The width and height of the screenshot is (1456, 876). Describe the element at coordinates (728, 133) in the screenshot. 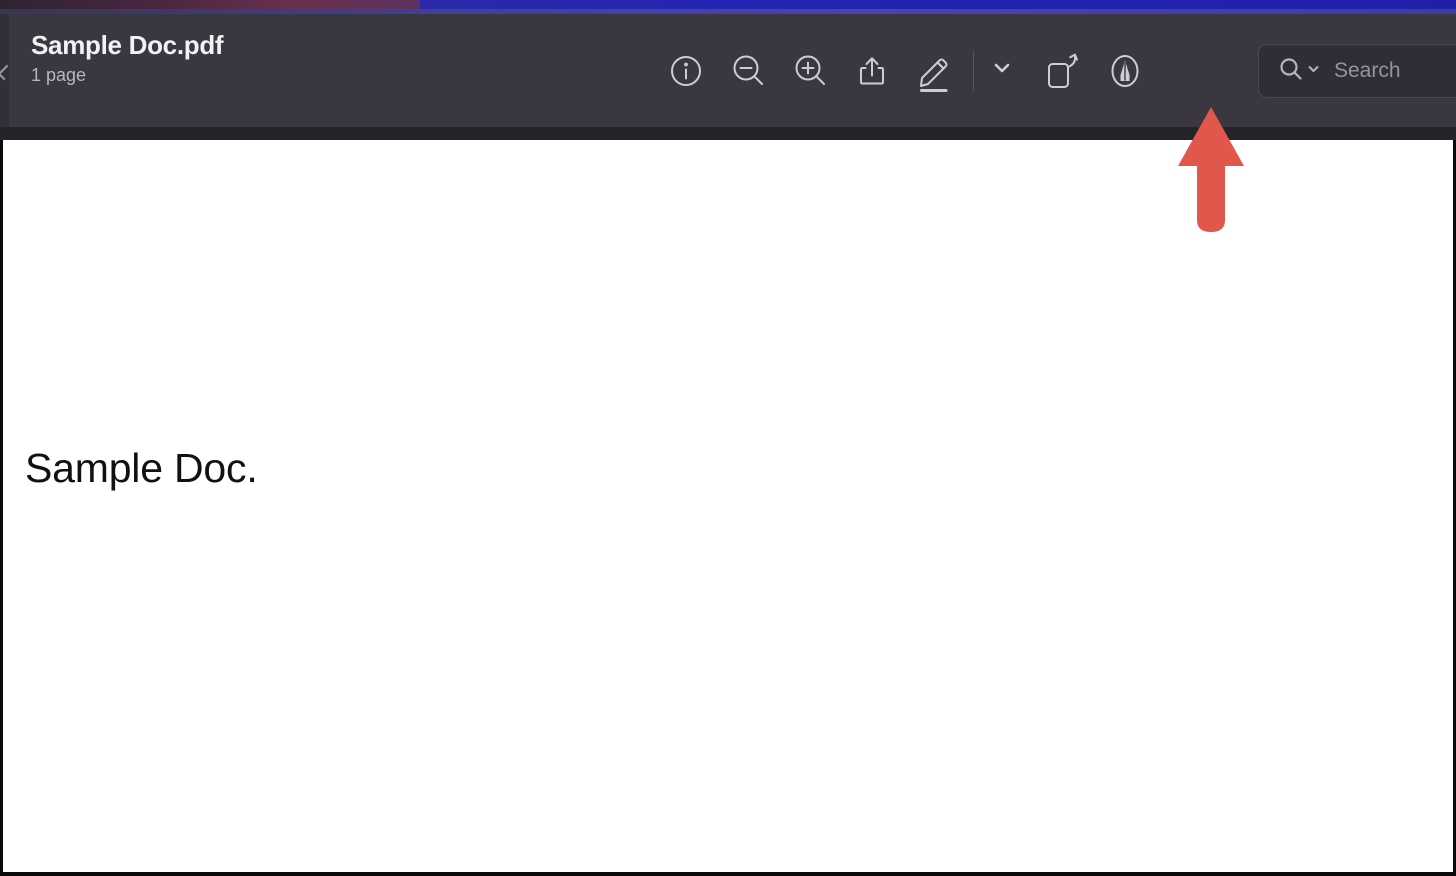

I see `toolbar-bottom-edge` at that location.